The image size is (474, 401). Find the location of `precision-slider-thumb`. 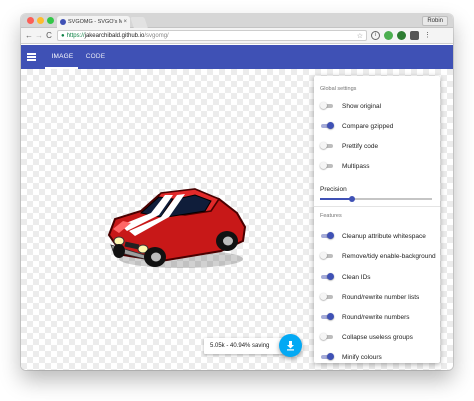

precision-slider-thumb is located at coordinates (352, 198).